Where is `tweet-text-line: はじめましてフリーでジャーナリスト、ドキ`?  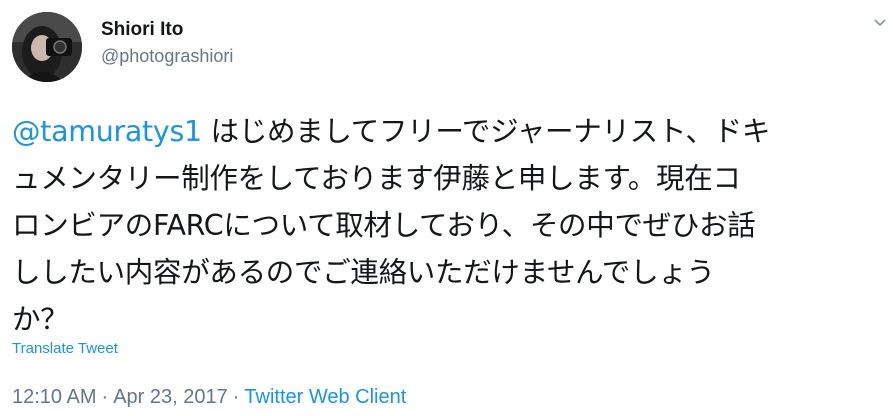 tweet-text-line: はじめましてフリーでジャーナリスト、ドキ is located at coordinates (486, 131).